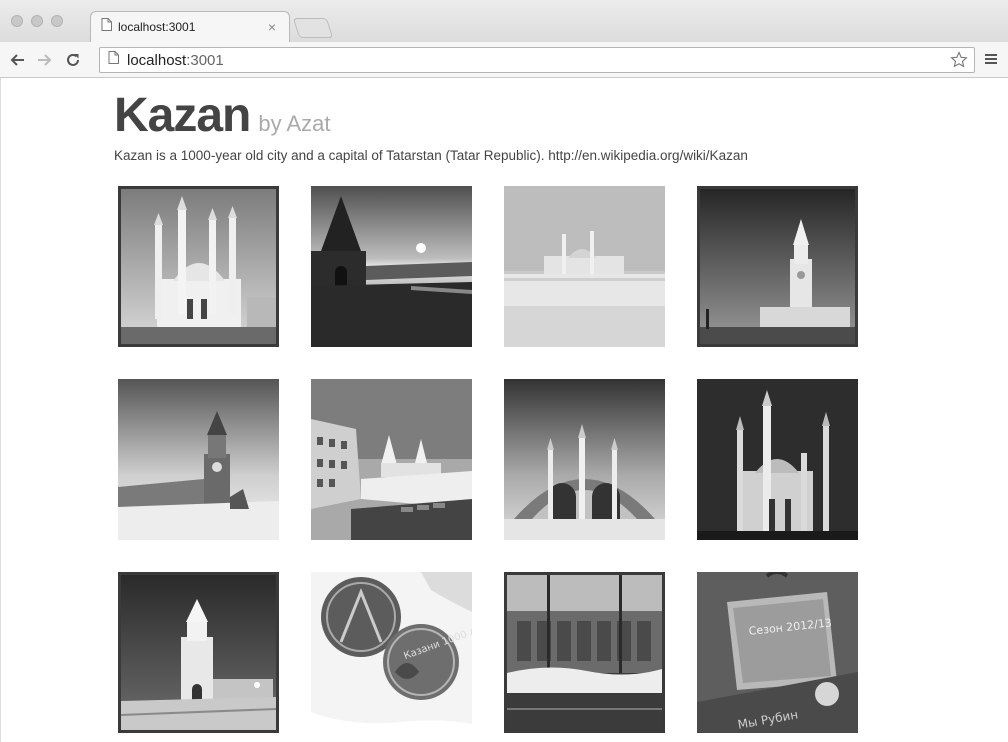 The width and height of the screenshot is (1008, 742). What do you see at coordinates (991, 61) in the screenshot?
I see `menu-icon` at bounding box center [991, 61].